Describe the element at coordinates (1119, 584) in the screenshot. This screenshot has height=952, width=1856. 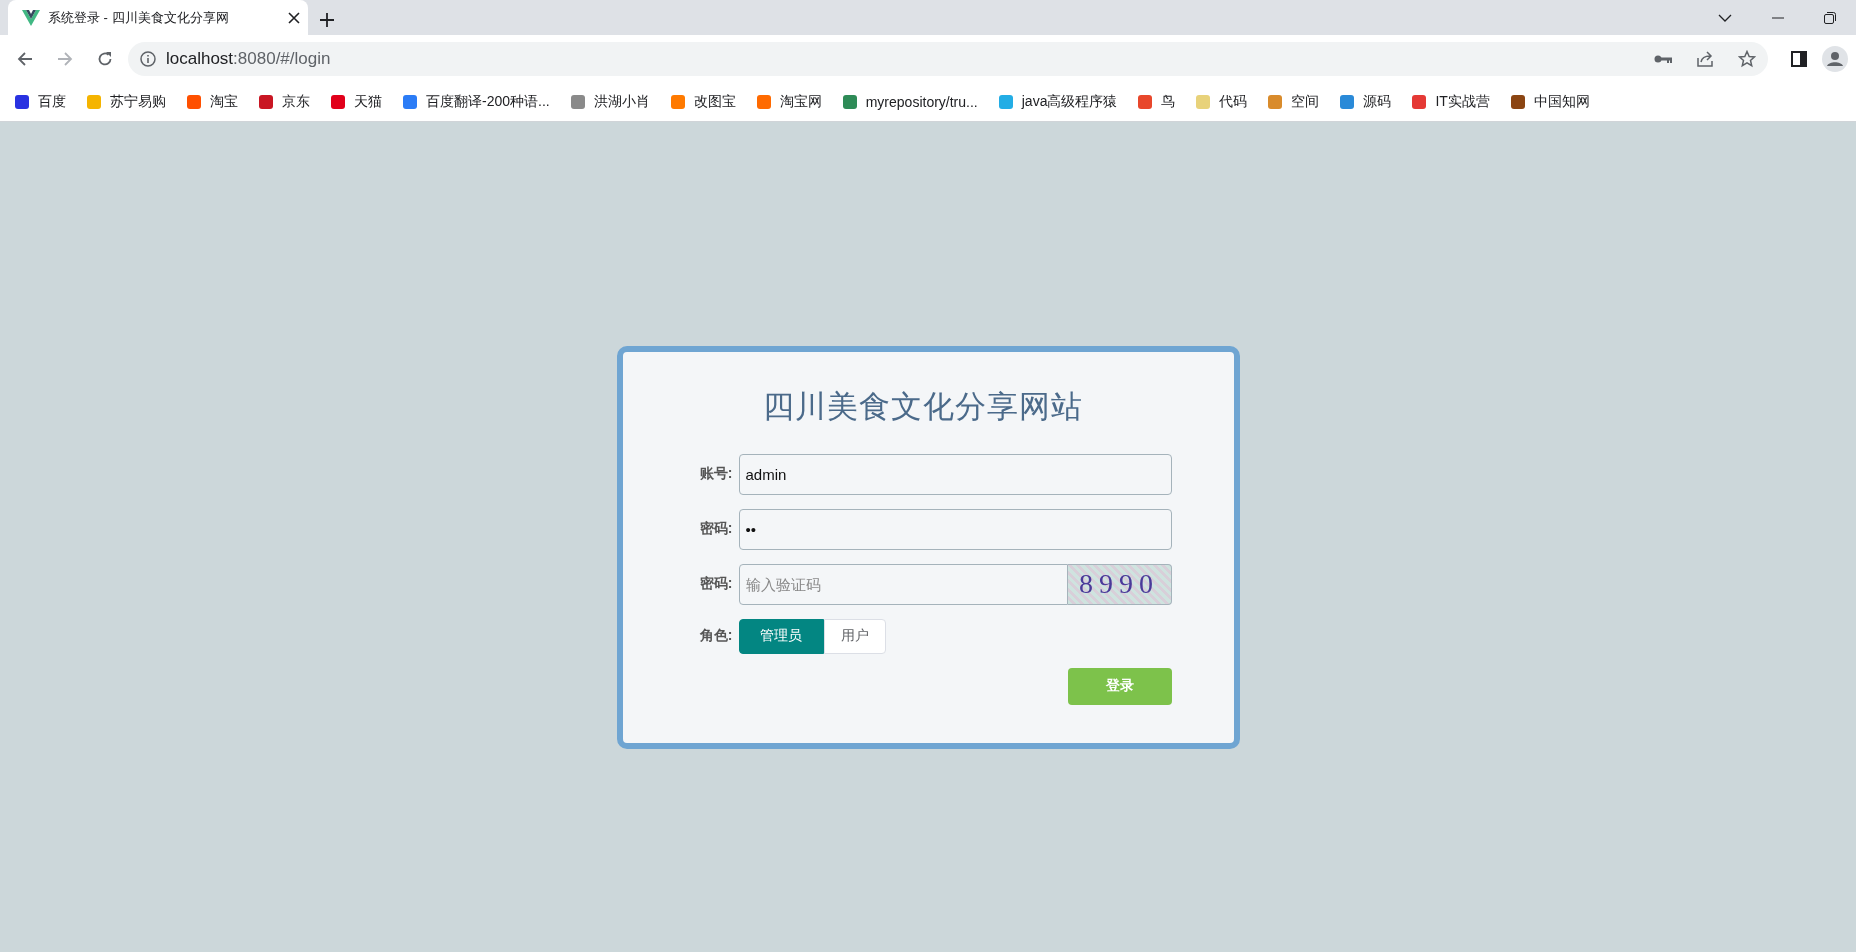
I see `captcha-image: 8990` at that location.